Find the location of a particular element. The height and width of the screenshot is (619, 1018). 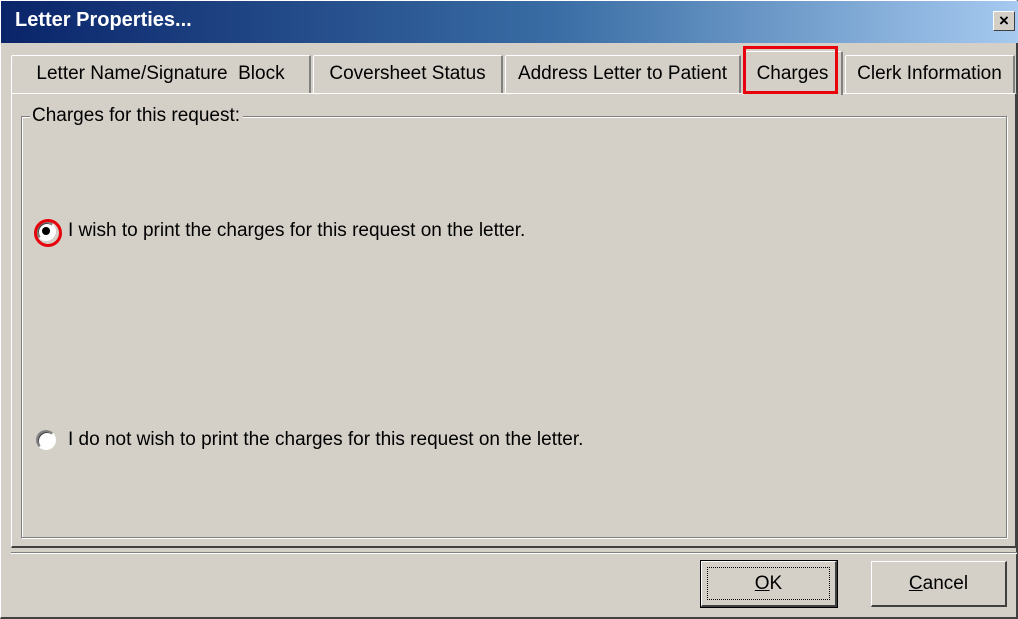

ok-label-rest: K is located at coordinates (776, 583).